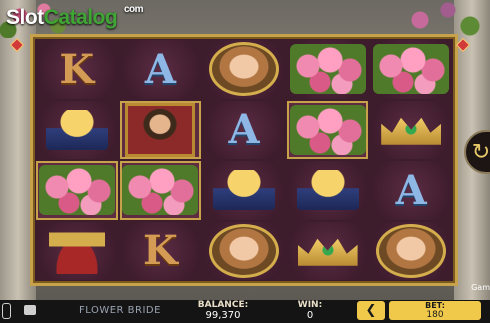  I want to click on bet-decrease-button: ❮, so click(371, 310).